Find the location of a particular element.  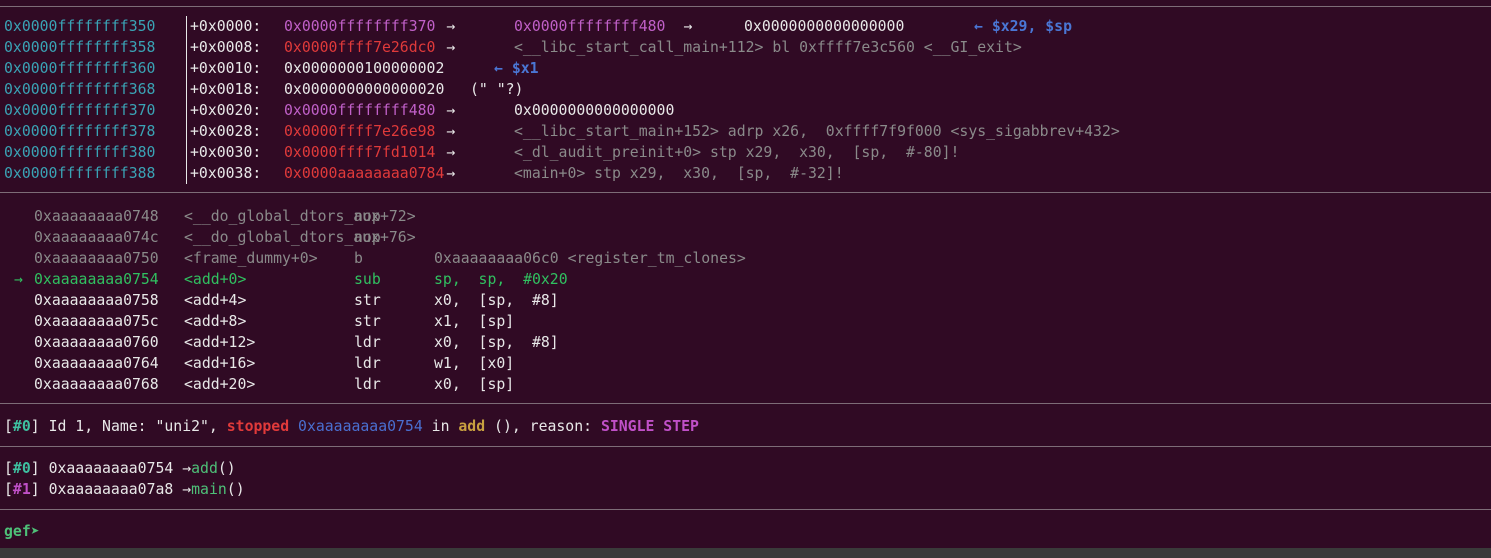

deref-arrow is located at coordinates (446, 68).